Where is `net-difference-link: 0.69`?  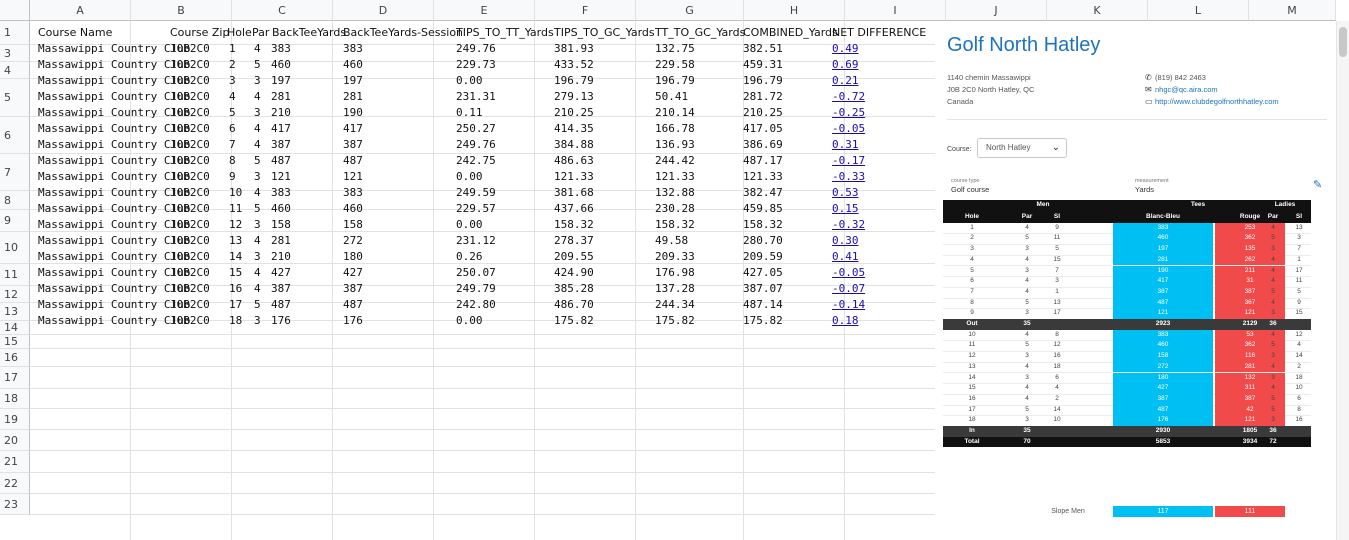 net-difference-link: 0.69 is located at coordinates (845, 65).